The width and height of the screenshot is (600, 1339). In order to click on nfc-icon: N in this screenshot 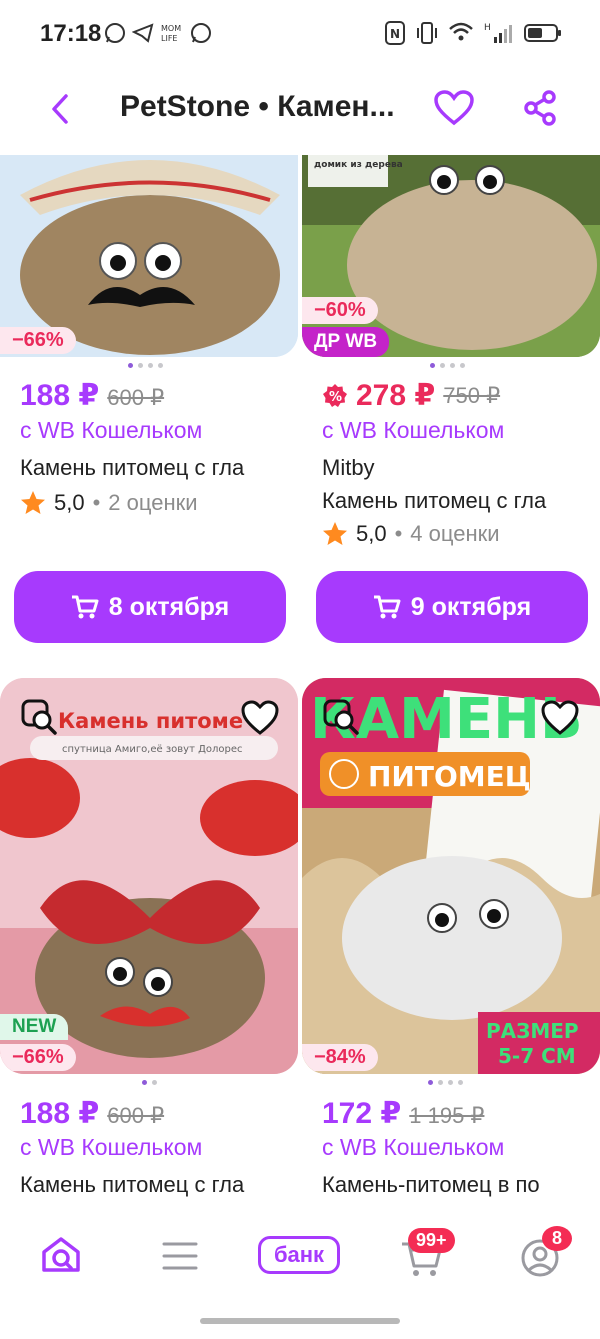, I will do `click(395, 33)`.